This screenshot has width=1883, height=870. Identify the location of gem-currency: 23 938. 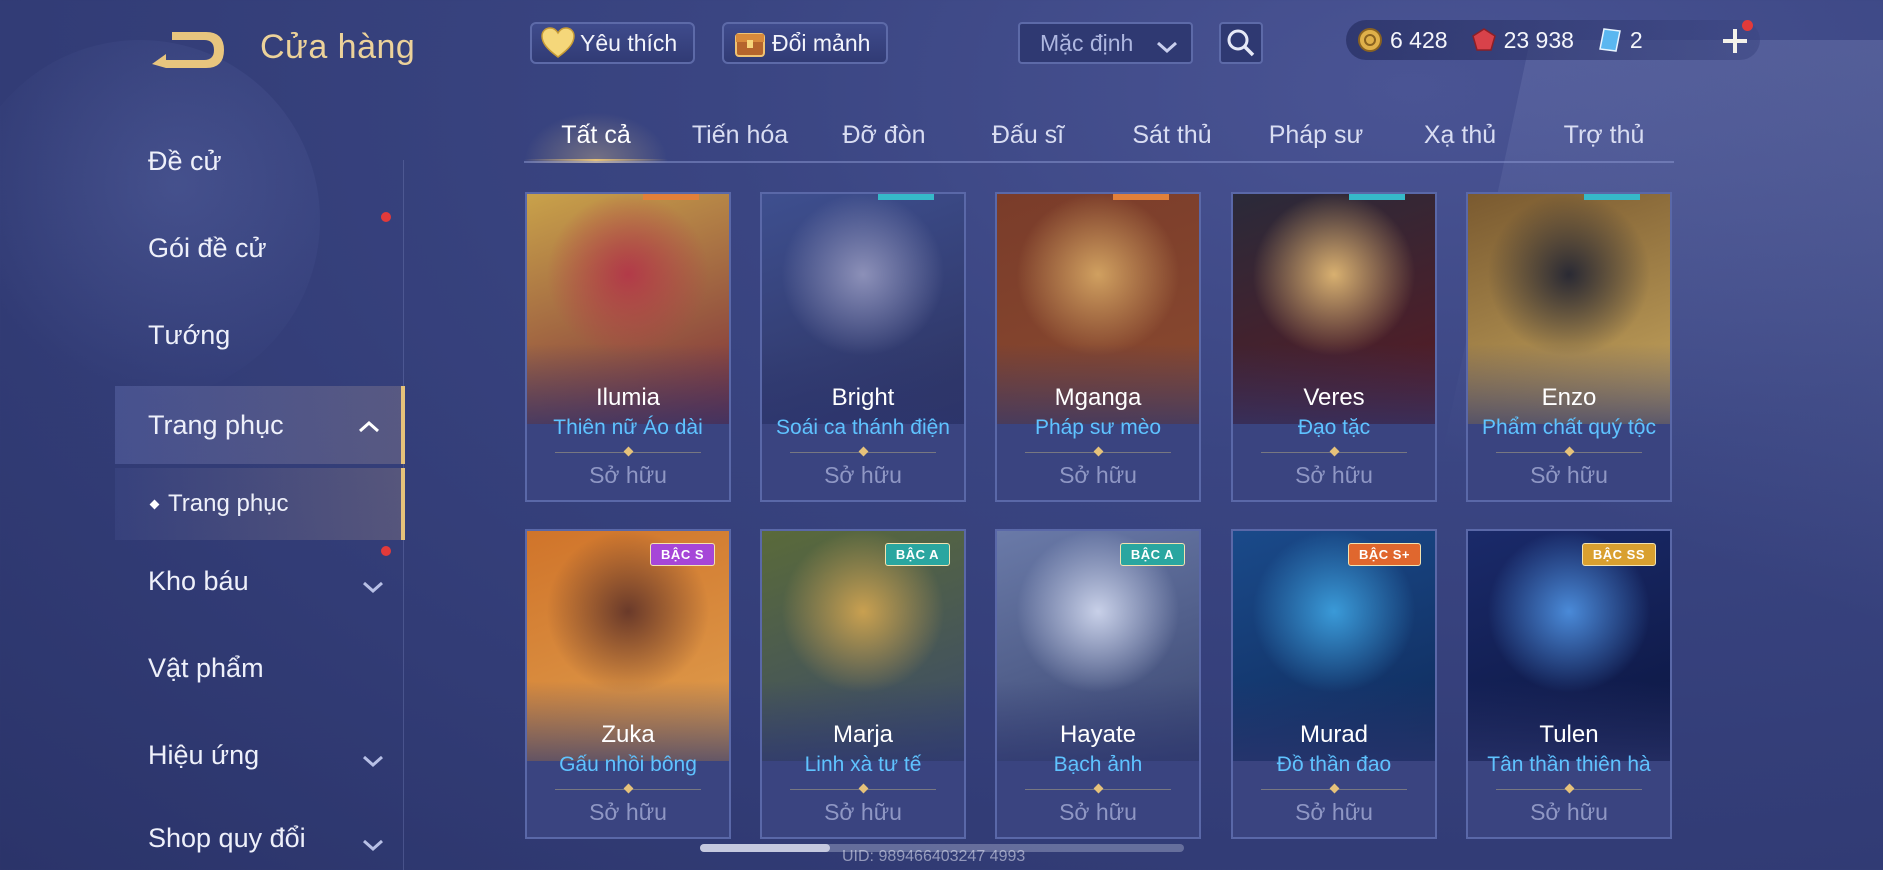
(1522, 40).